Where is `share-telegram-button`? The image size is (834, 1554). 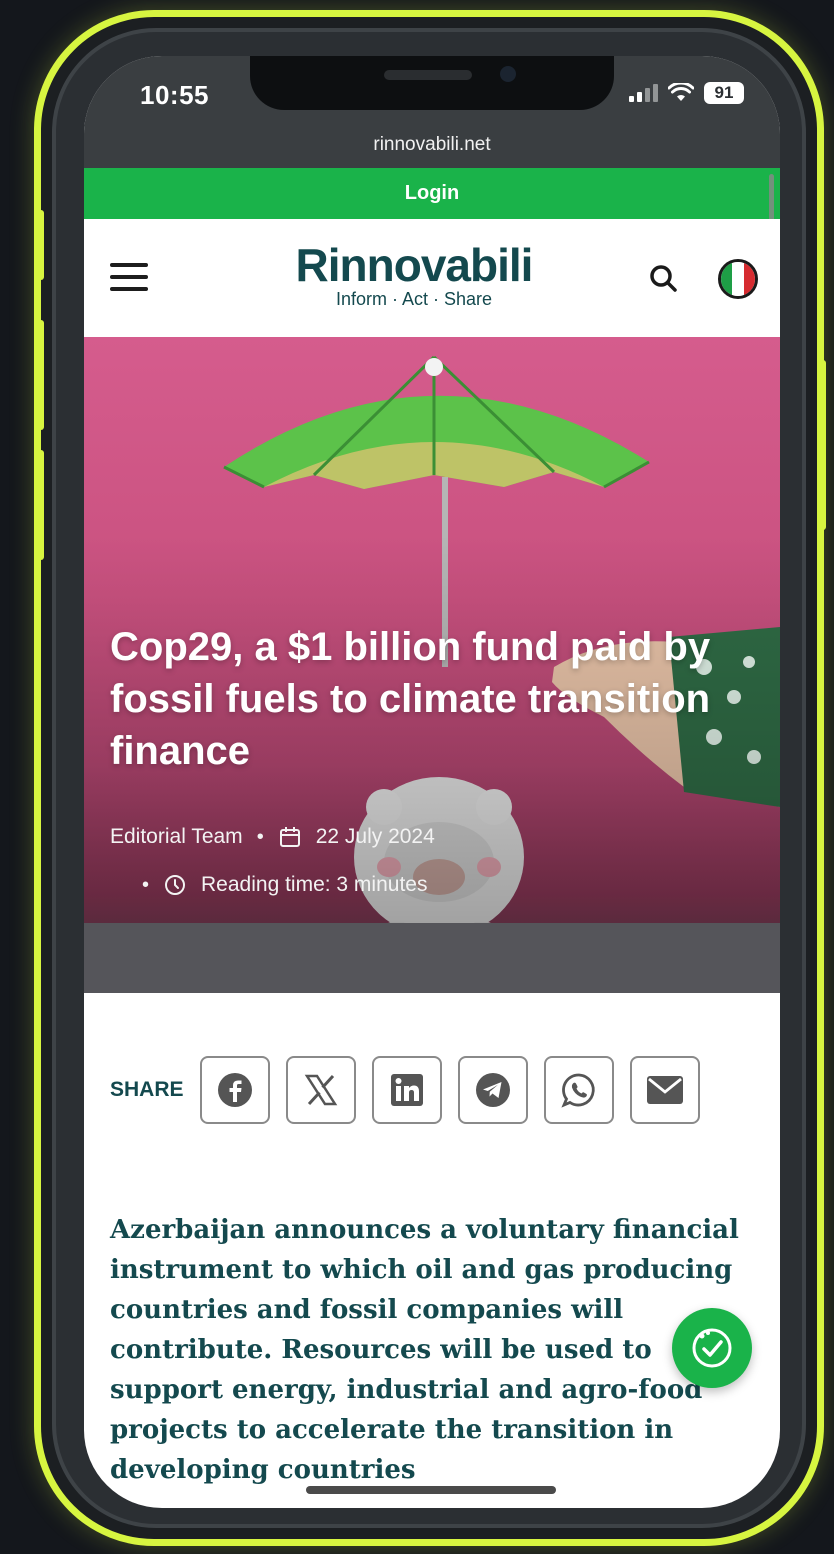
share-telegram-button is located at coordinates (492, 1090).